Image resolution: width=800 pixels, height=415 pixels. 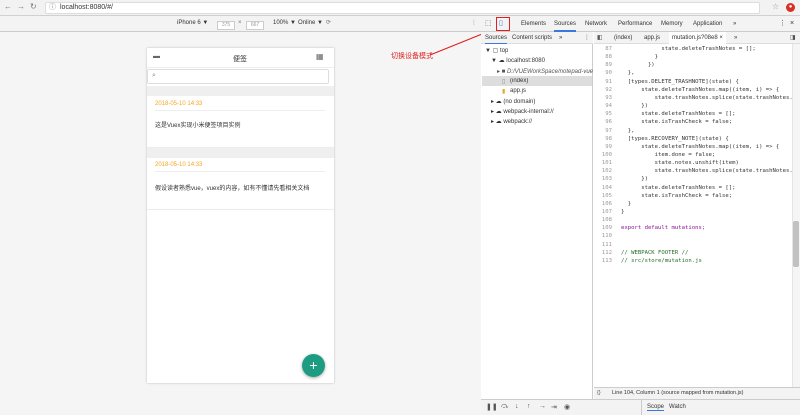 I want to click on tab-elements: Elements, so click(x=533, y=24).